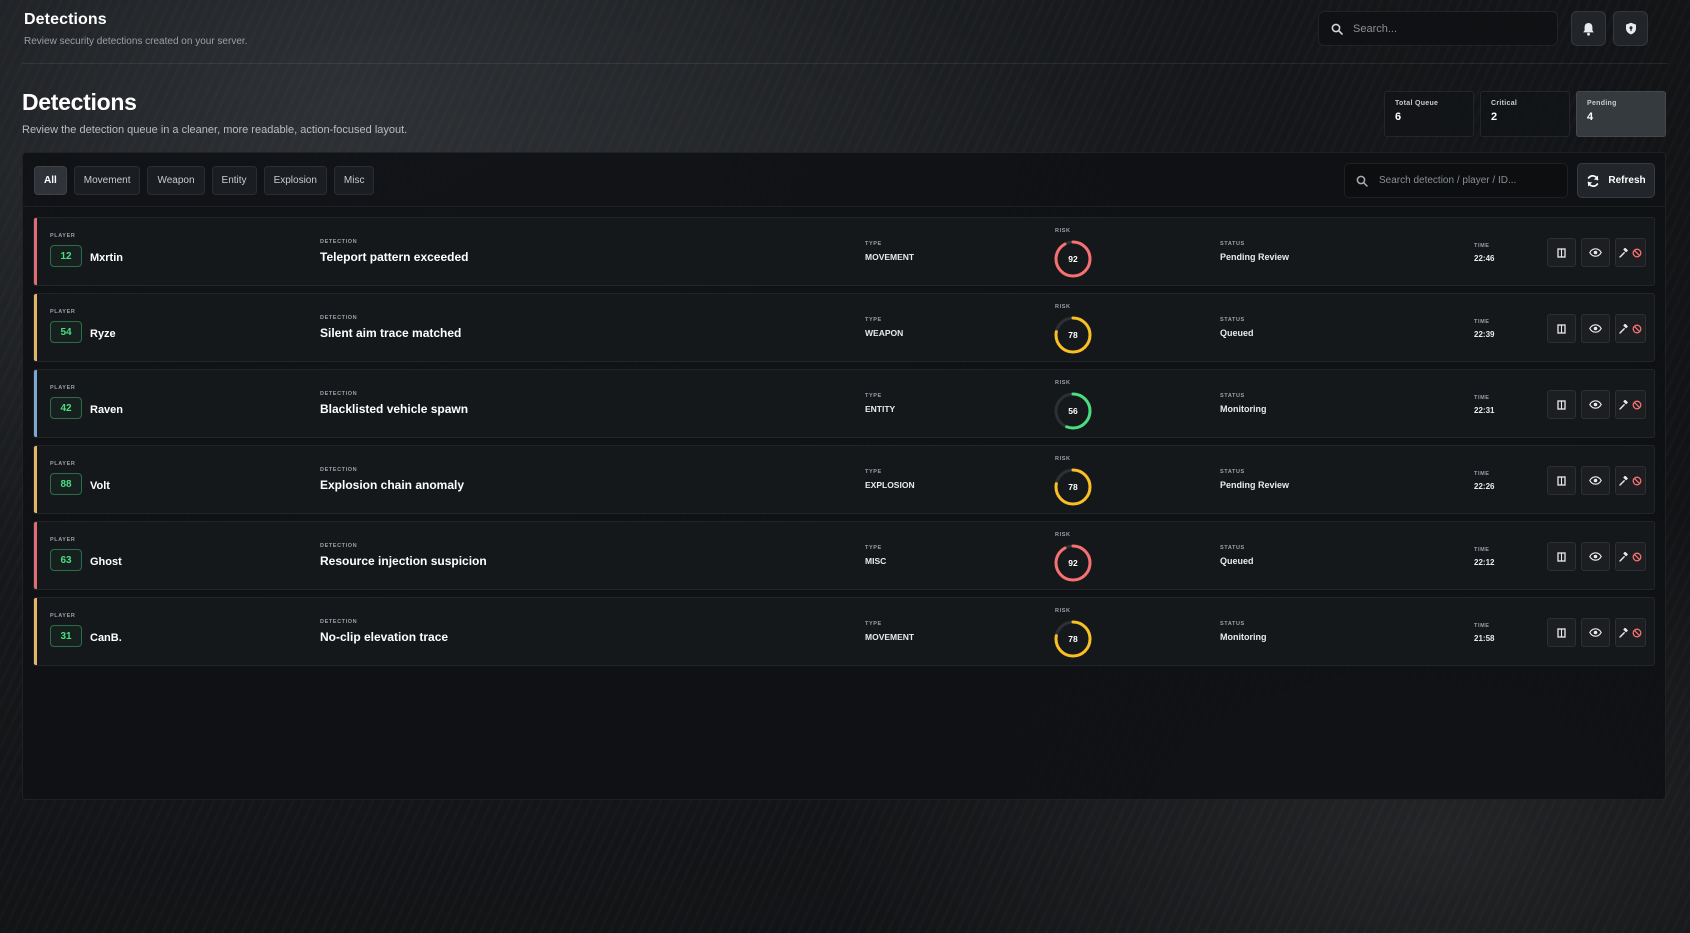 This screenshot has width=1690, height=933. I want to click on detection-search, so click(1456, 180).